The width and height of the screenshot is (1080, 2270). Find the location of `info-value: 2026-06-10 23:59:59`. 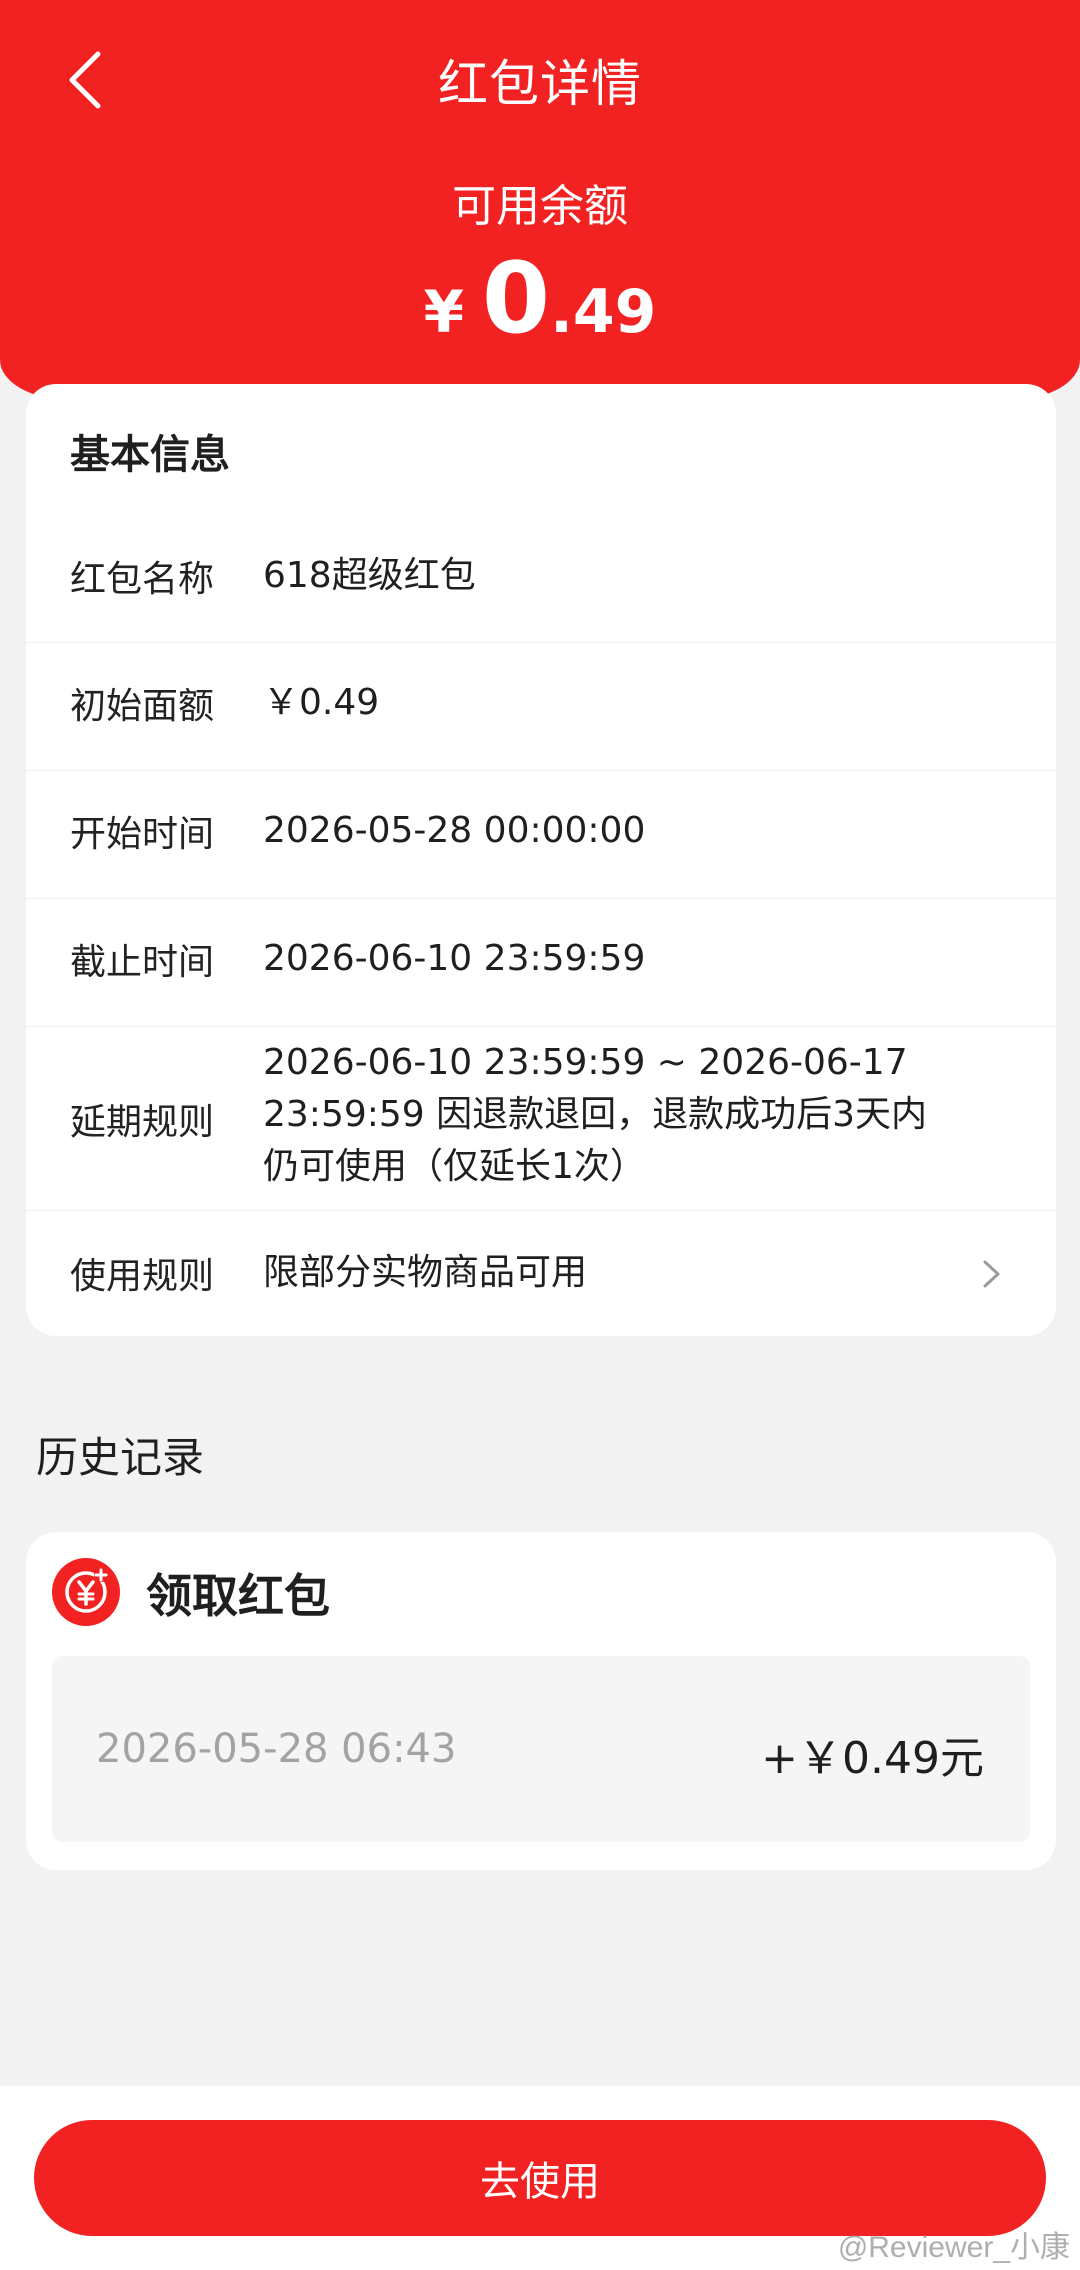

info-value: 2026-06-10 23:59:59 is located at coordinates (454, 958).